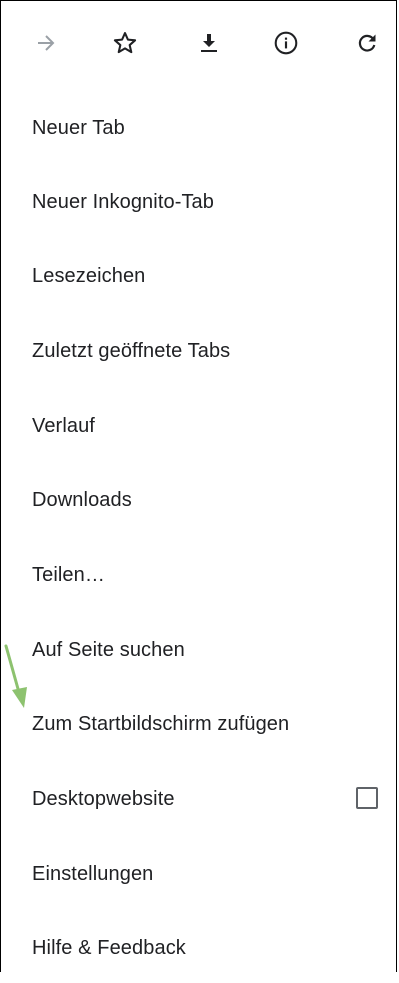  I want to click on menu-toolbar, so click(199, 43).